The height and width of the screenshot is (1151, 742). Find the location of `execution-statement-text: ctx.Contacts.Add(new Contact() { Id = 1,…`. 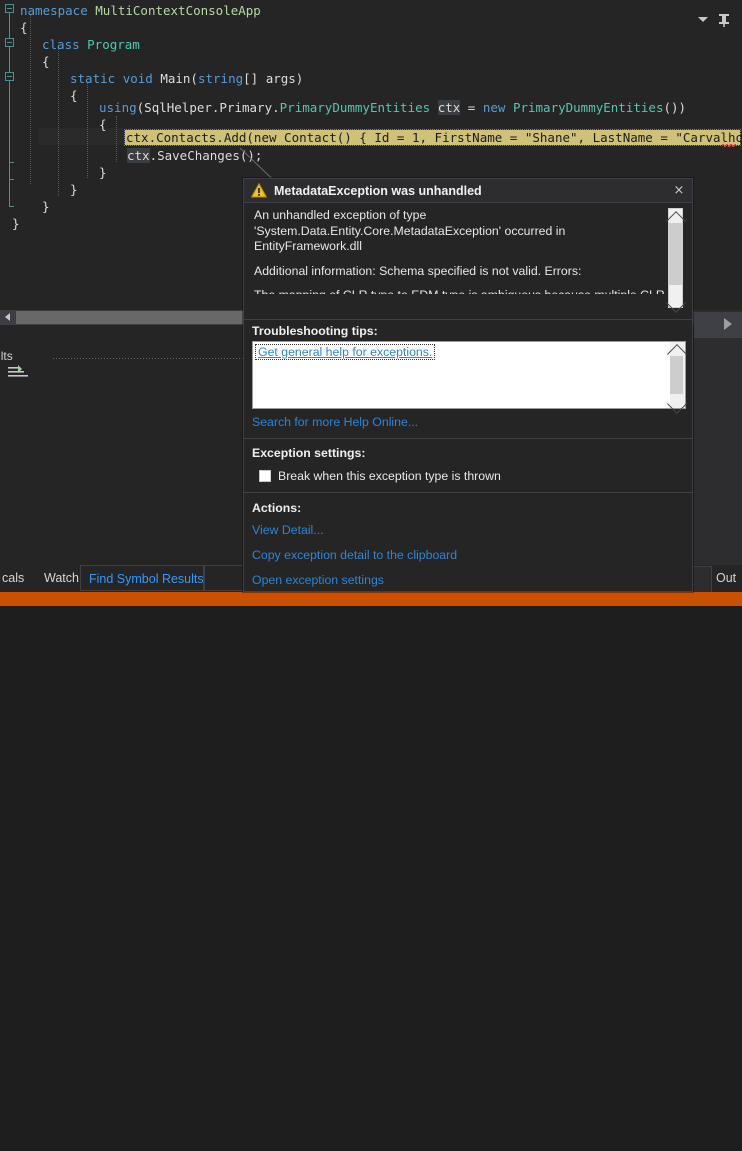

execution-statement-text: ctx.Contacts.Add(new Contact() { Id = 1,… is located at coordinates (434, 137).